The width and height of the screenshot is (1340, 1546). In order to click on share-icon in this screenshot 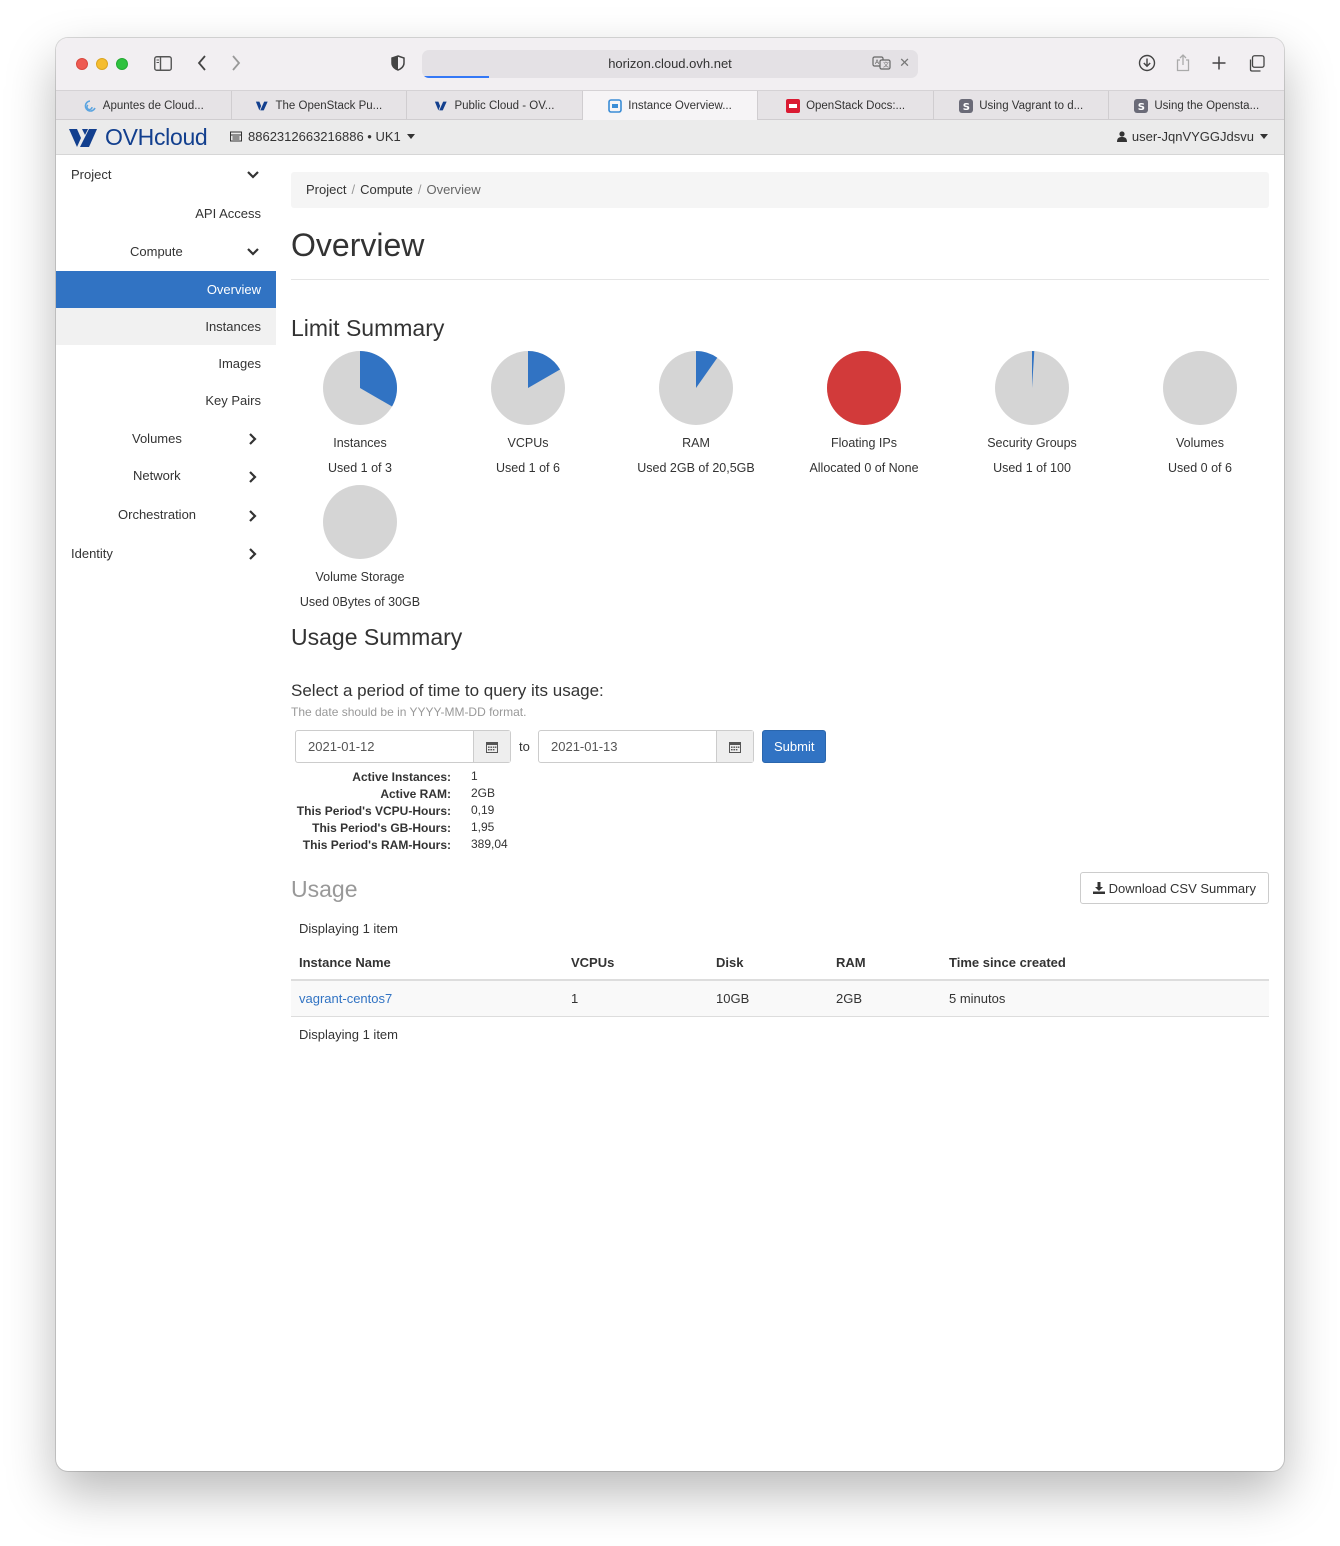, I will do `click(1183, 63)`.